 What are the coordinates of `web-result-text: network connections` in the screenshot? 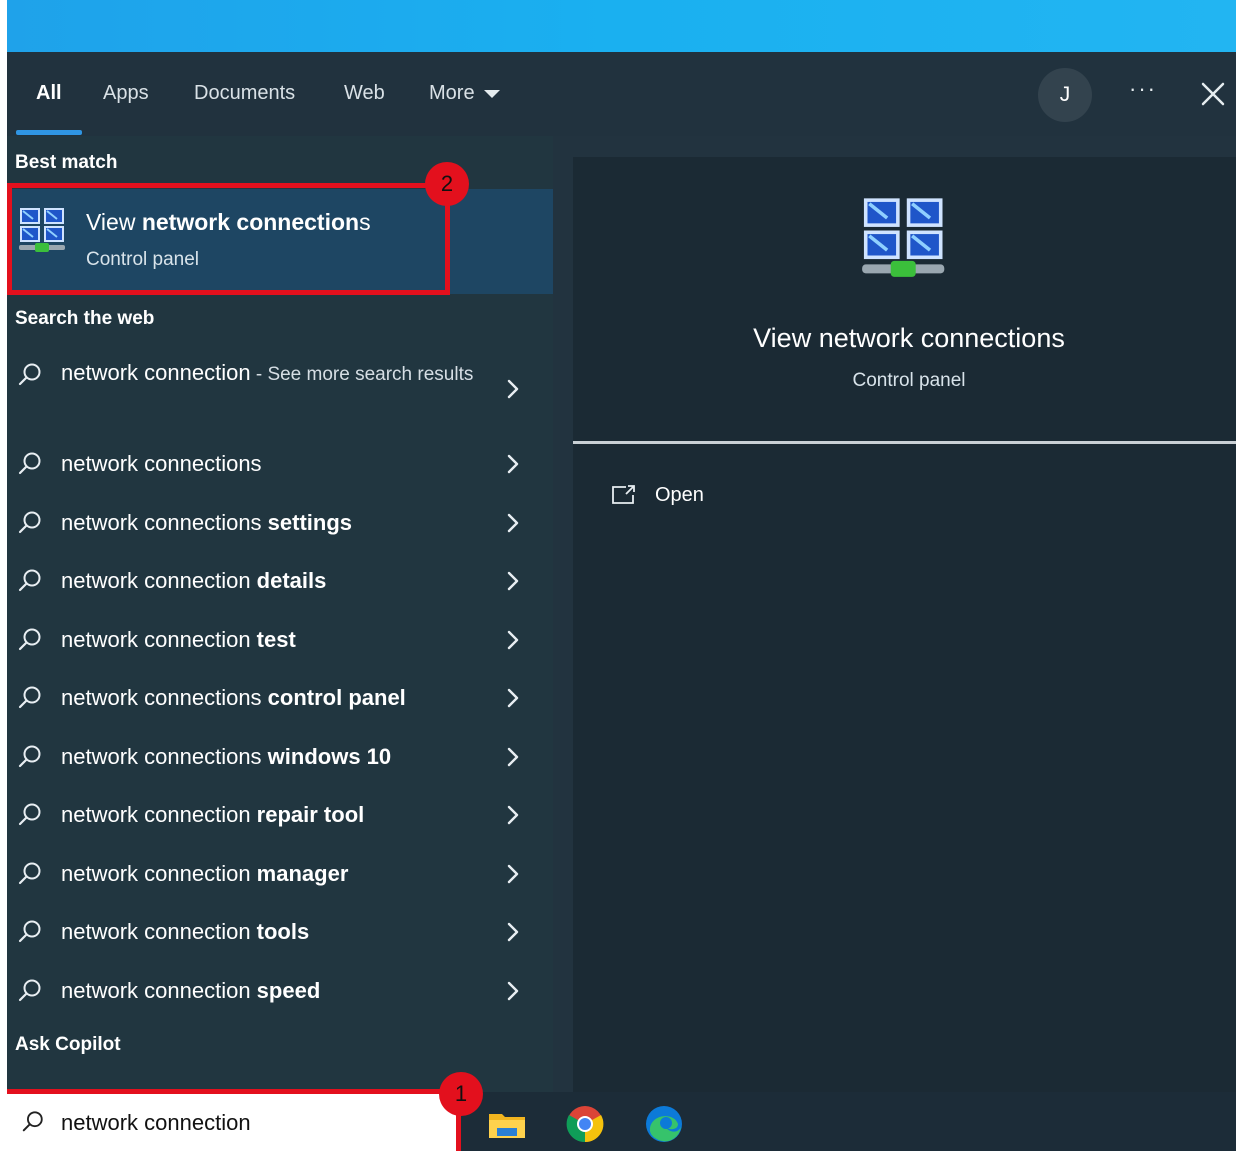 It's located at (161, 463).